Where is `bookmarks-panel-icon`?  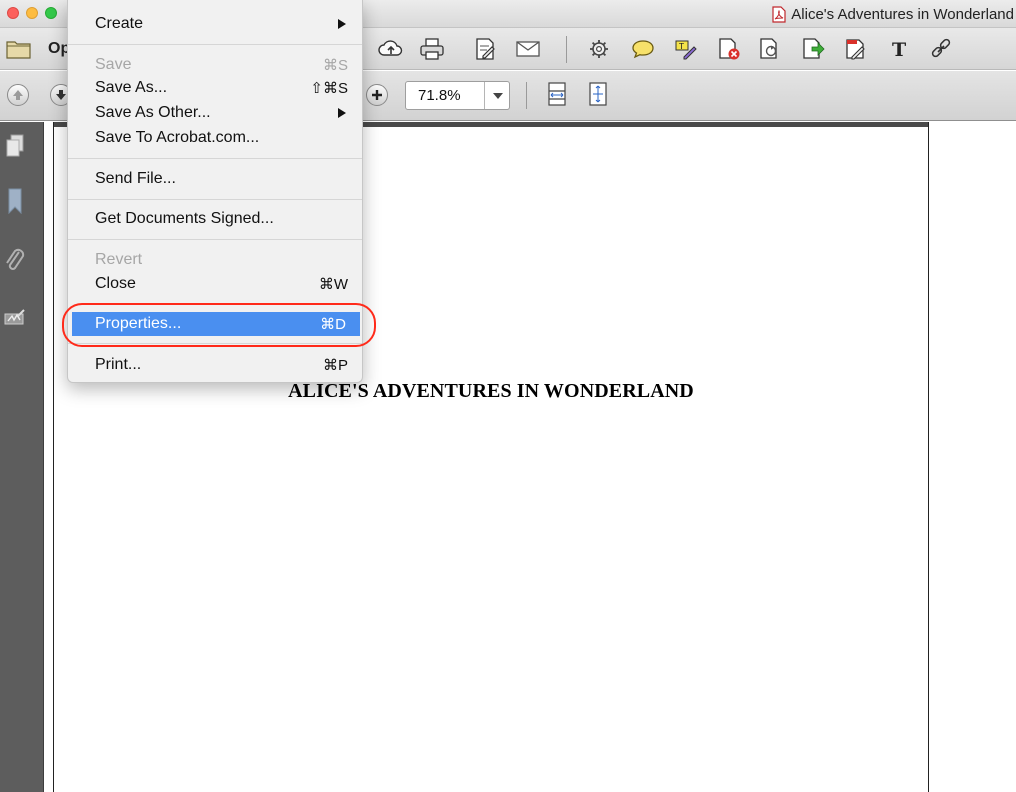
bookmarks-panel-icon is located at coordinates (15, 201).